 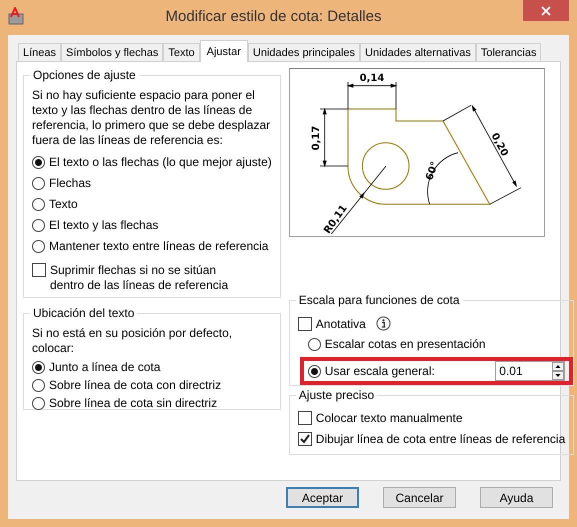 I want to click on radio-option: Usar escala general:, so click(x=402, y=371).